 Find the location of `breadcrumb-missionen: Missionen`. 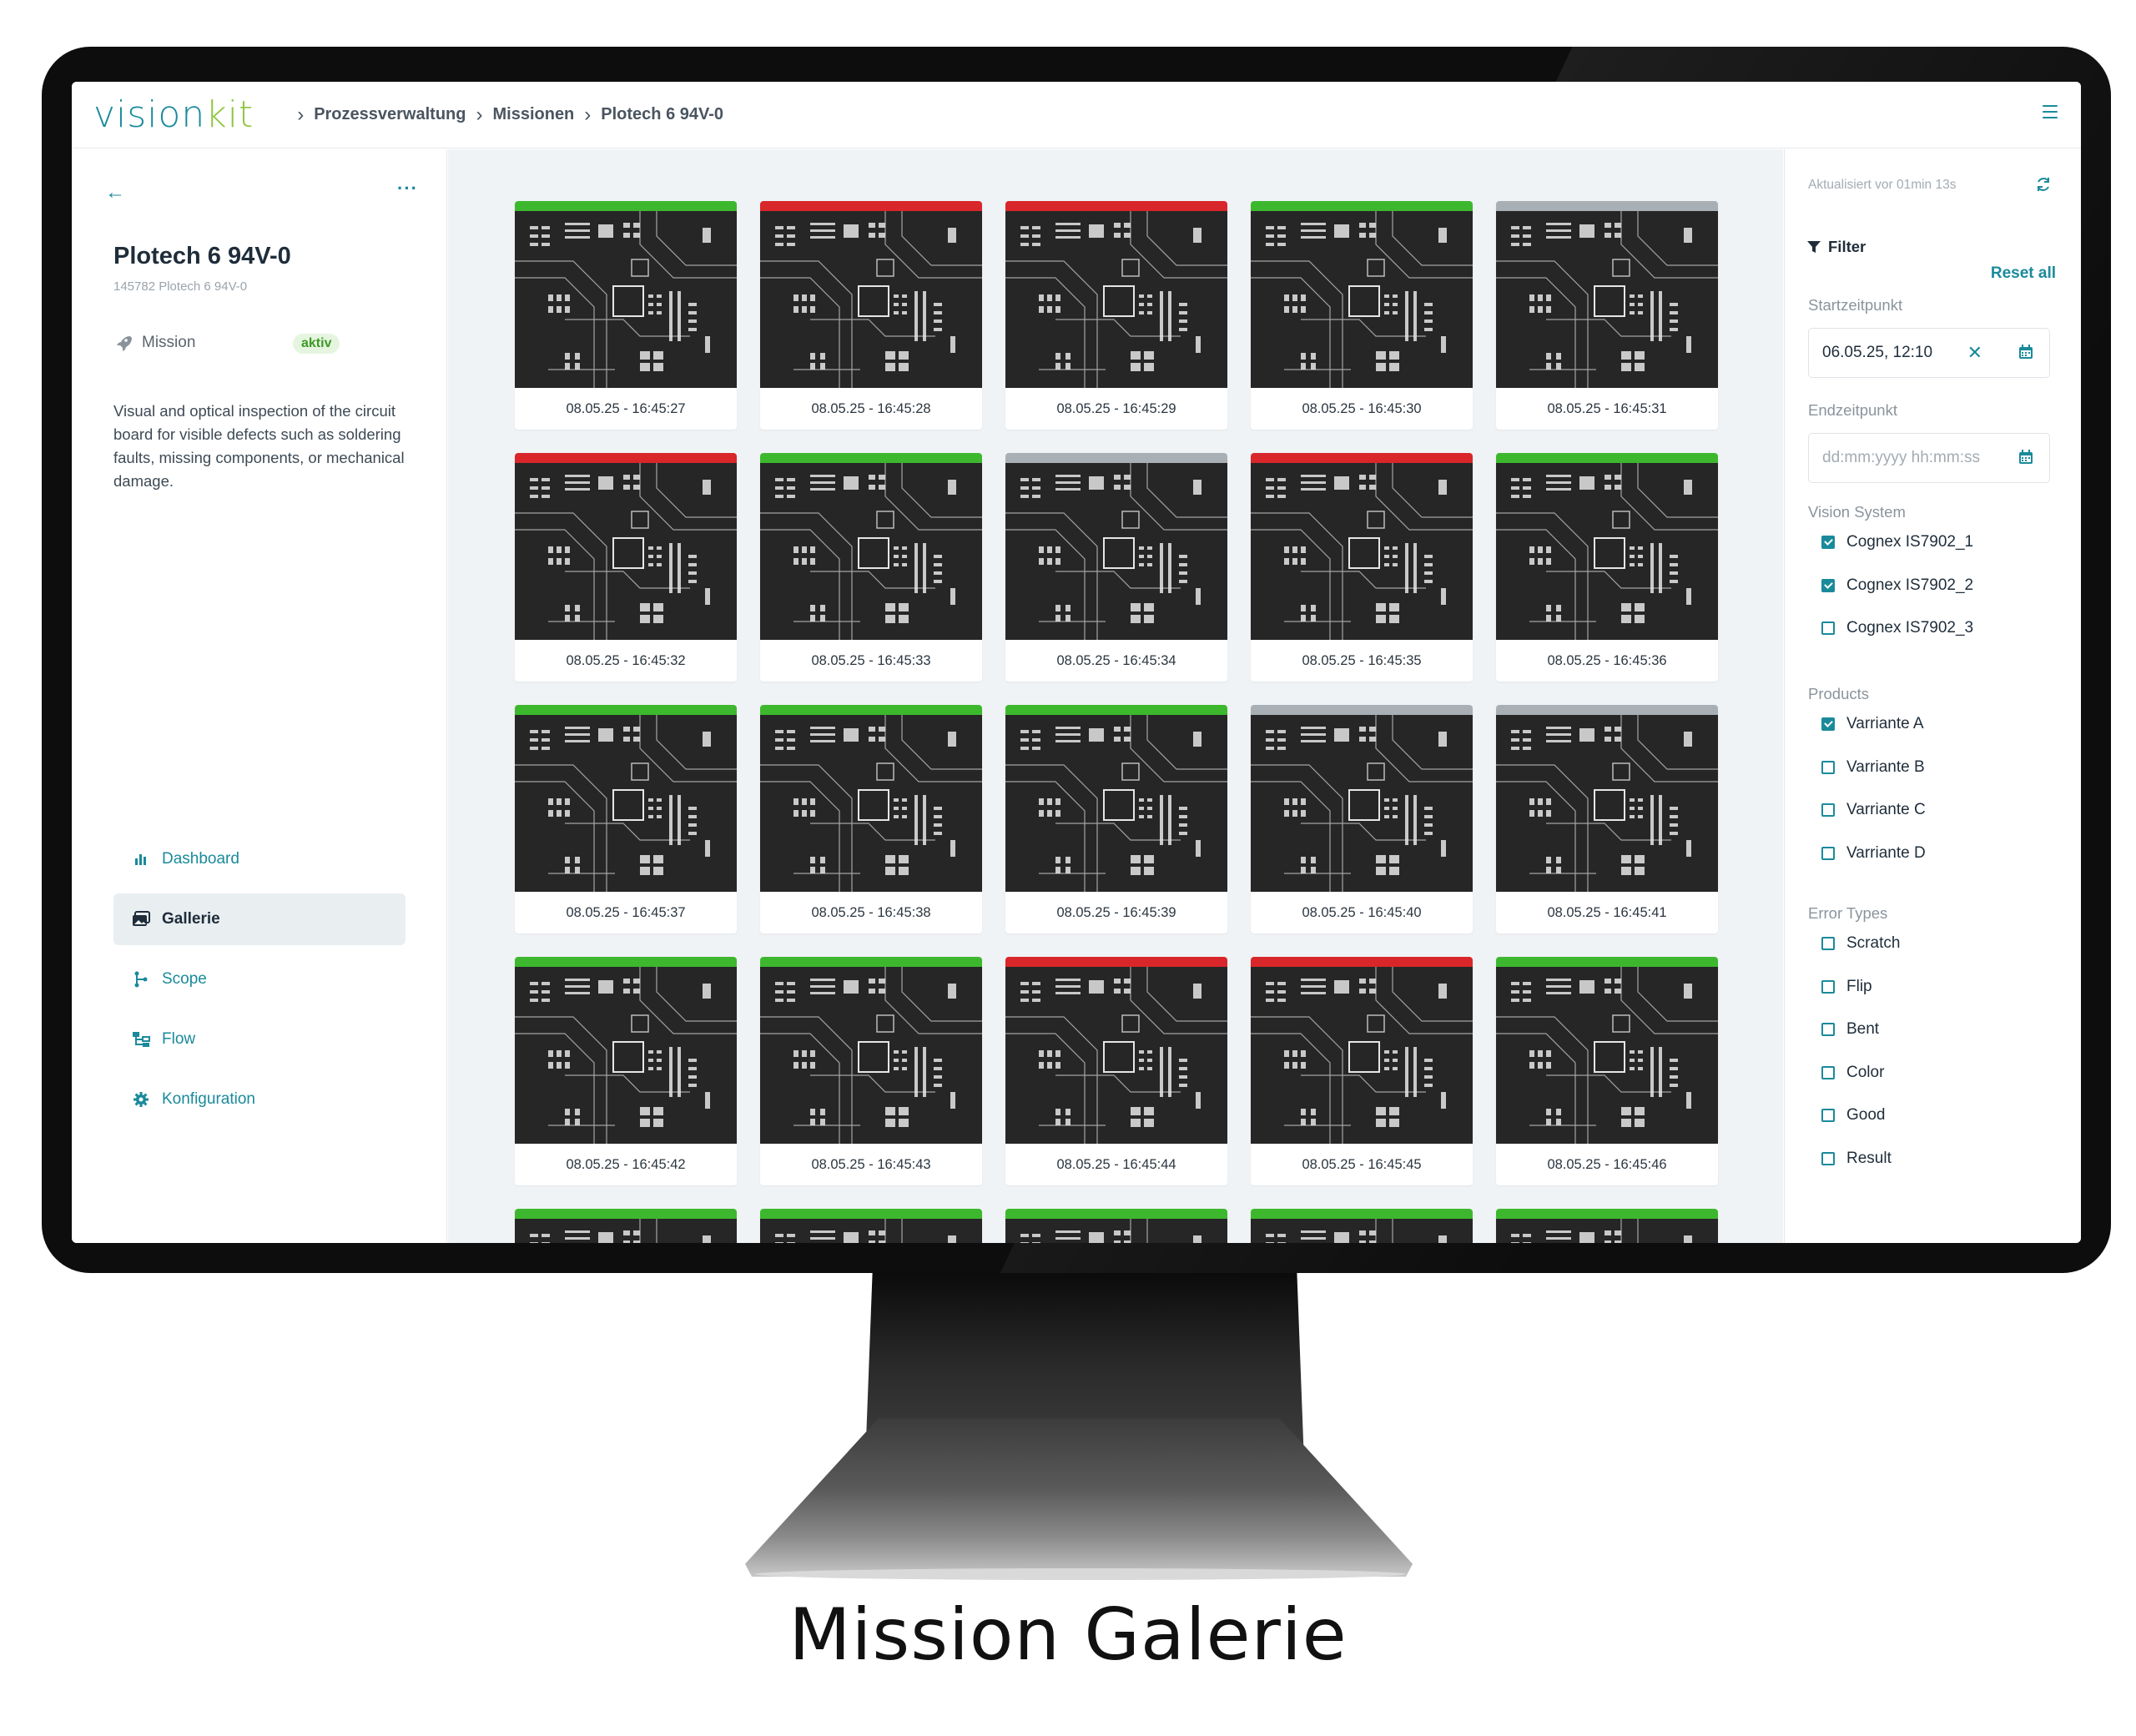

breadcrumb-missionen: Missionen is located at coordinates (533, 114).